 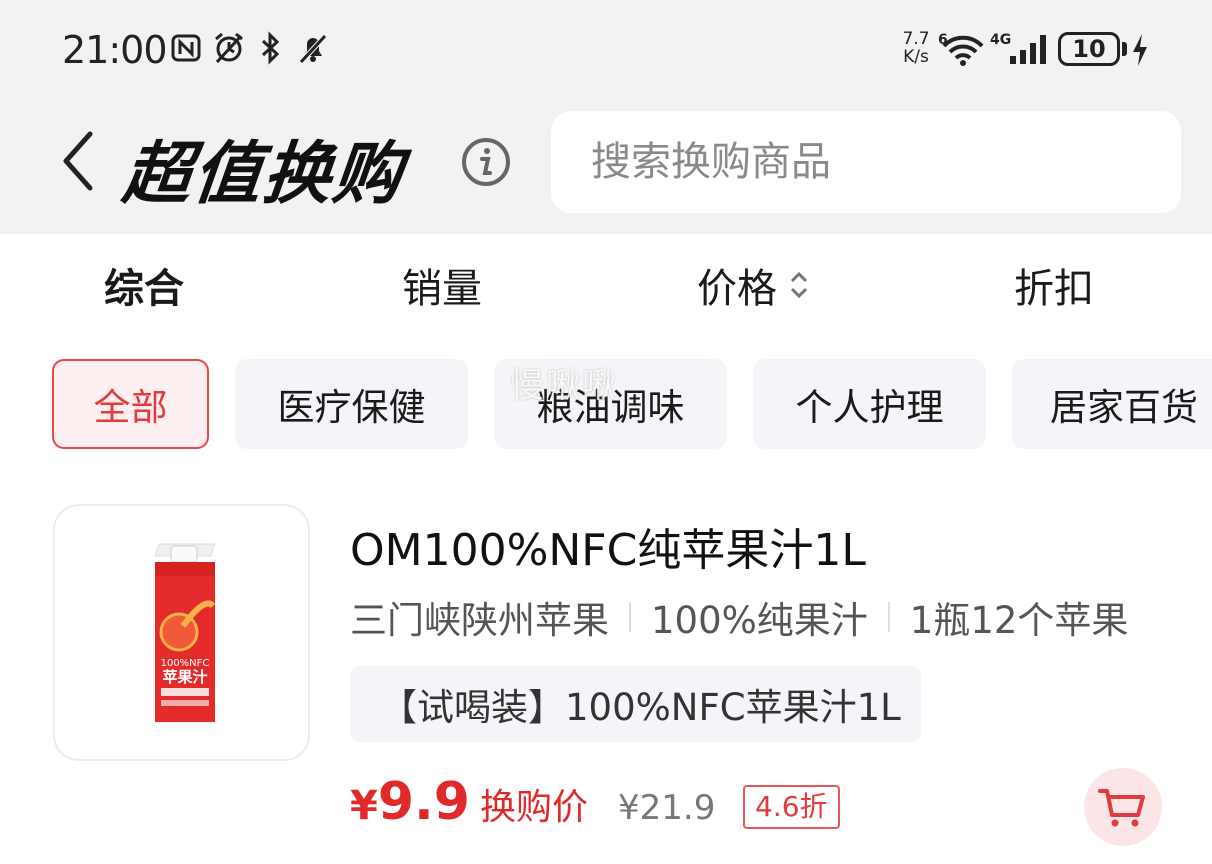 I want to click on product-tags: 三门峡陕州苹果 100%纯果汁 1瓶12个苹果, so click(x=739, y=617).